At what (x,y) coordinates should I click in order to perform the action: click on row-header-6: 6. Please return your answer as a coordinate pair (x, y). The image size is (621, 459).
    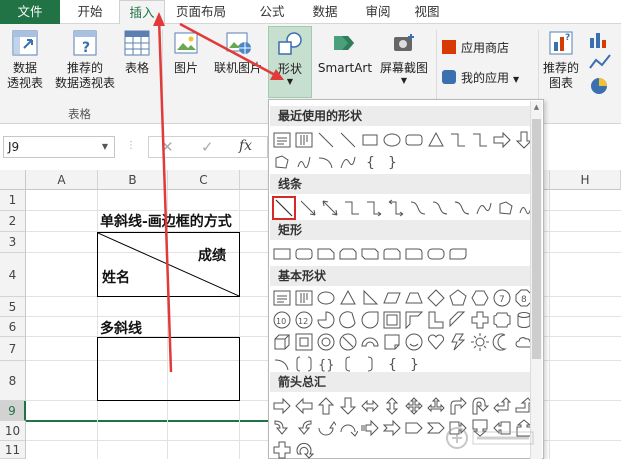
    Looking at the image, I should click on (13, 327).